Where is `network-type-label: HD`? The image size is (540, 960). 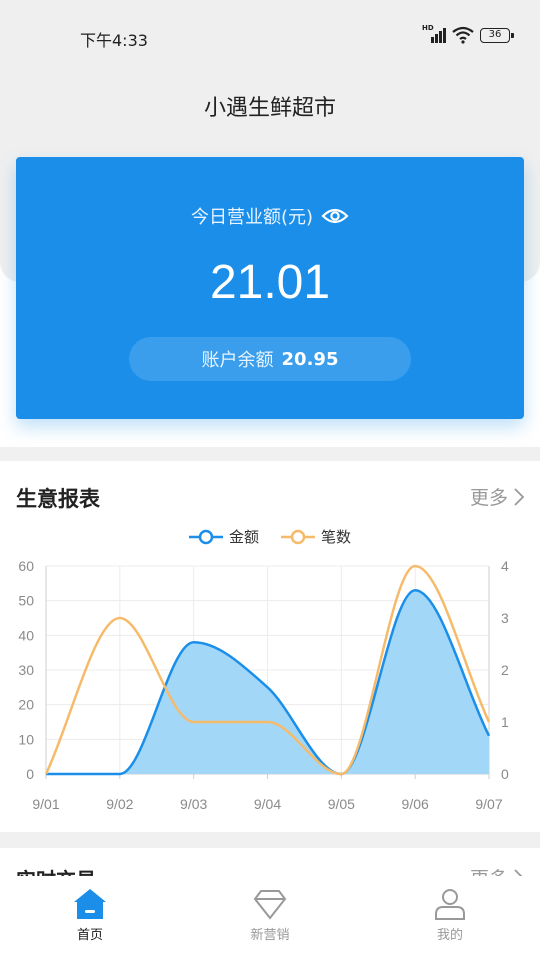
network-type-label: HD is located at coordinates (428, 28).